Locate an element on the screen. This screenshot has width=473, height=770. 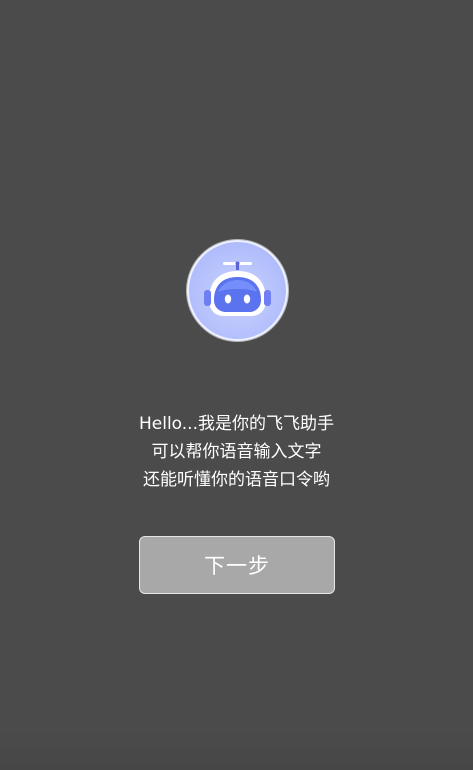
bottom-shade is located at coordinates (236, 750).